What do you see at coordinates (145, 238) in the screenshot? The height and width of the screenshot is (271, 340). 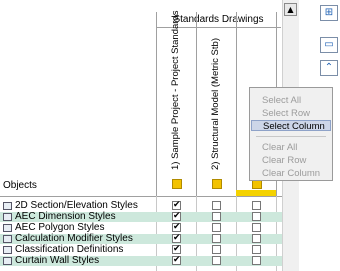 I see `table-row: Calculation Modifier Styles ✔` at bounding box center [145, 238].